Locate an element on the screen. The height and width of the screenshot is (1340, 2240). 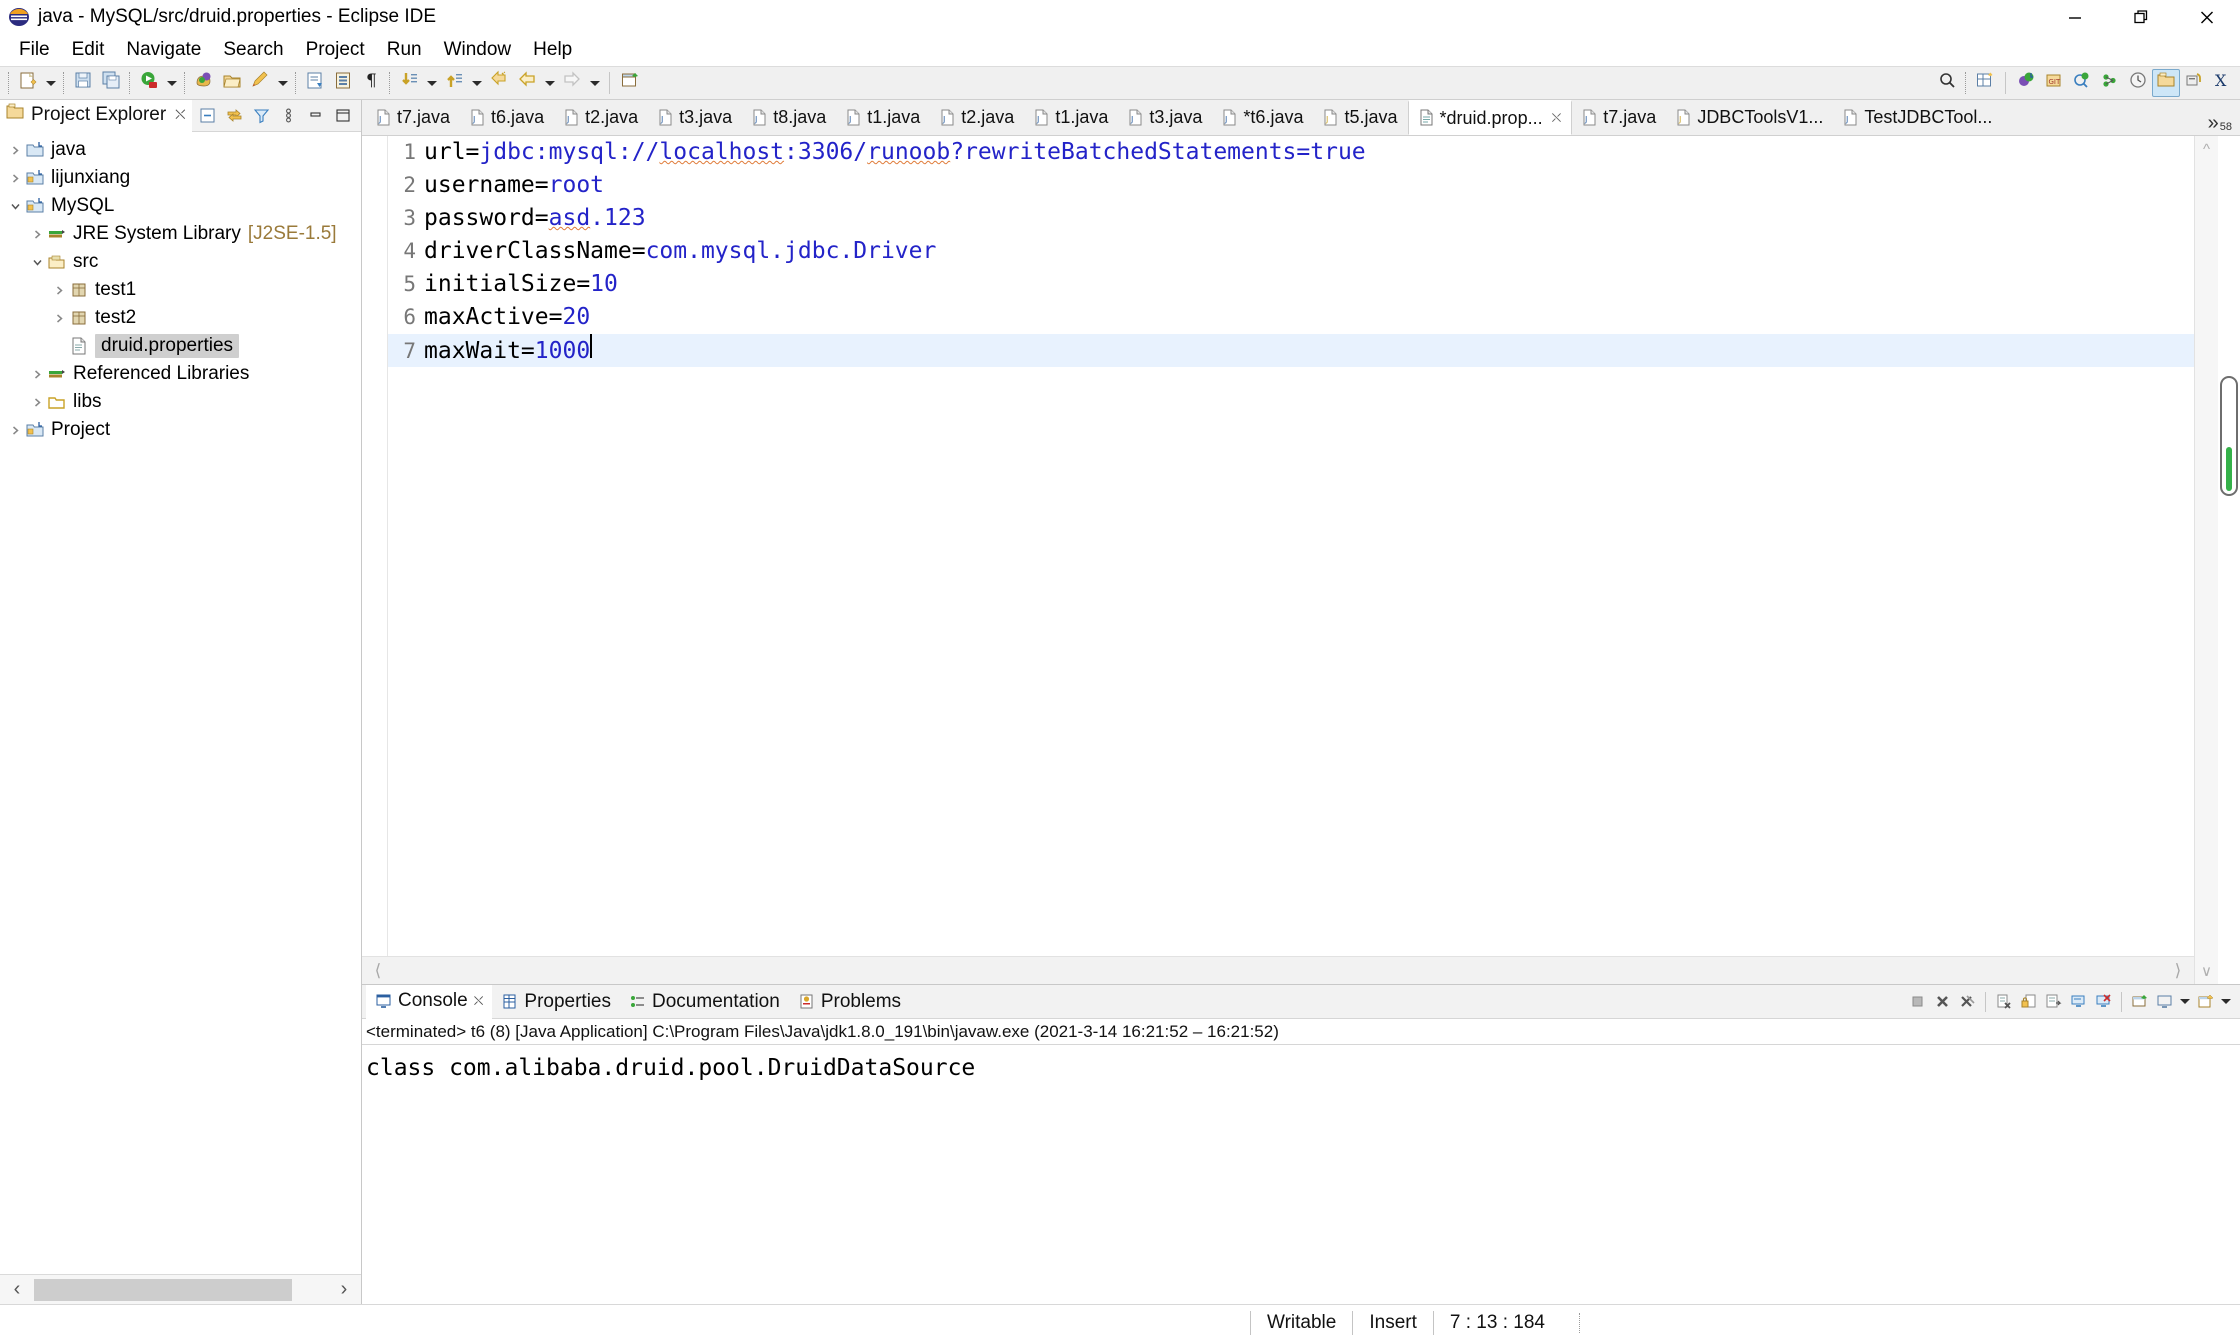
editor-tab: Jt2.java is located at coordinates (977, 117).